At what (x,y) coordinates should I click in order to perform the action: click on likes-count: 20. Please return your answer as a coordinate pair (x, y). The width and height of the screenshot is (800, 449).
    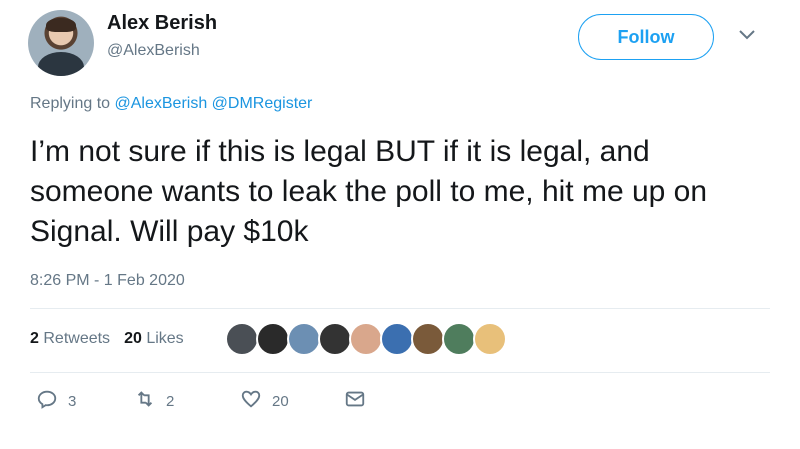
    Looking at the image, I should click on (133, 338).